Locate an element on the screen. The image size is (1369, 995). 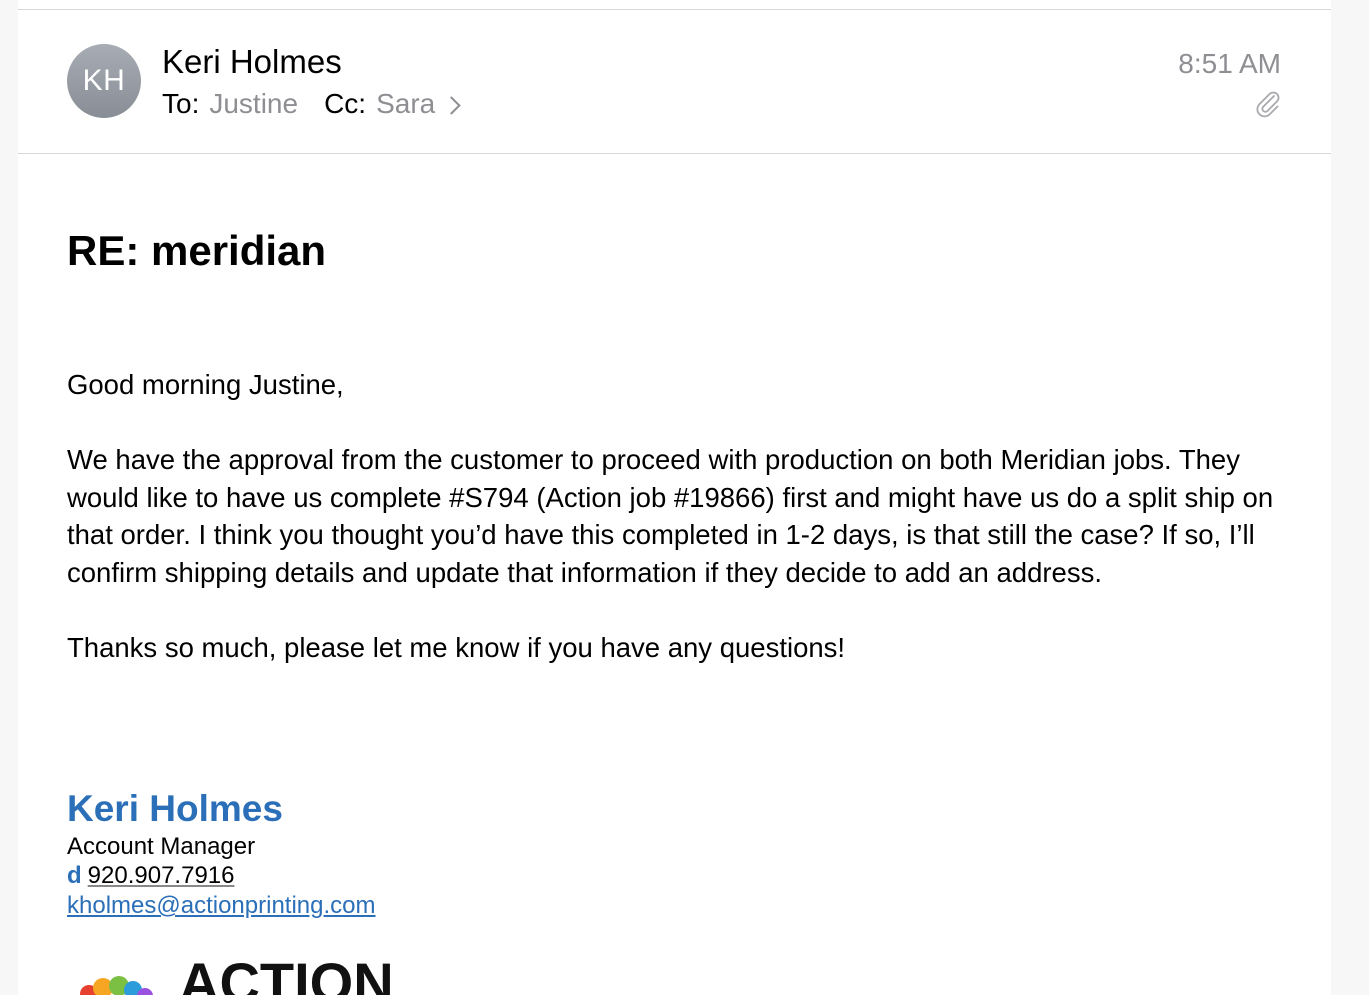
recipients-line: To: Justine Cc: Sara is located at coordinates (311, 104).